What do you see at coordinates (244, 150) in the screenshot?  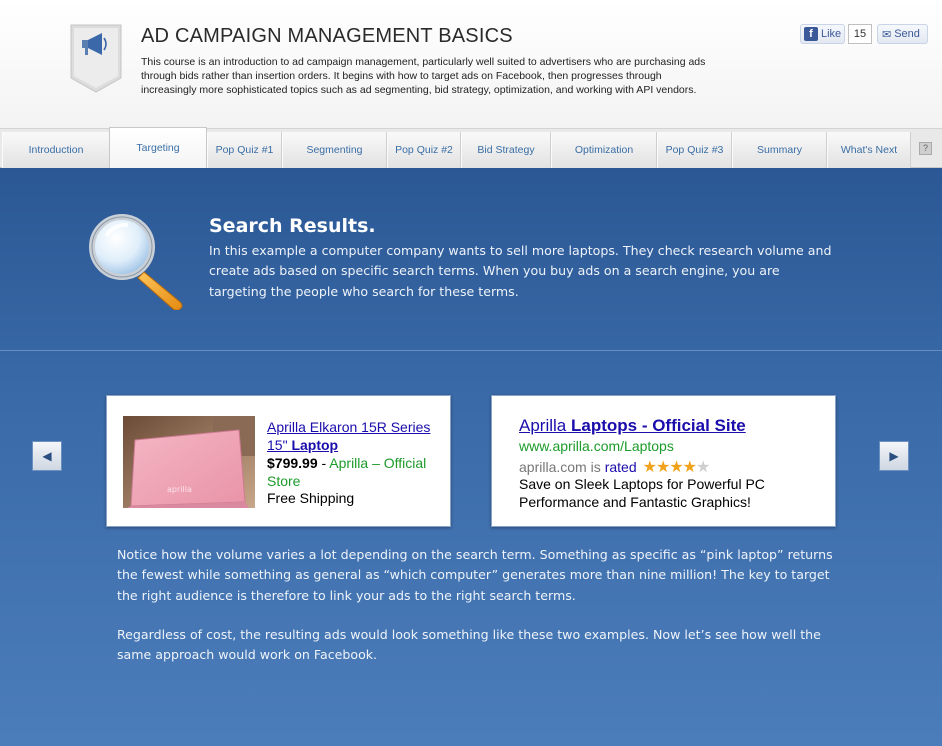 I see `tab-pop-quiz-1: Pop Quiz #1` at bounding box center [244, 150].